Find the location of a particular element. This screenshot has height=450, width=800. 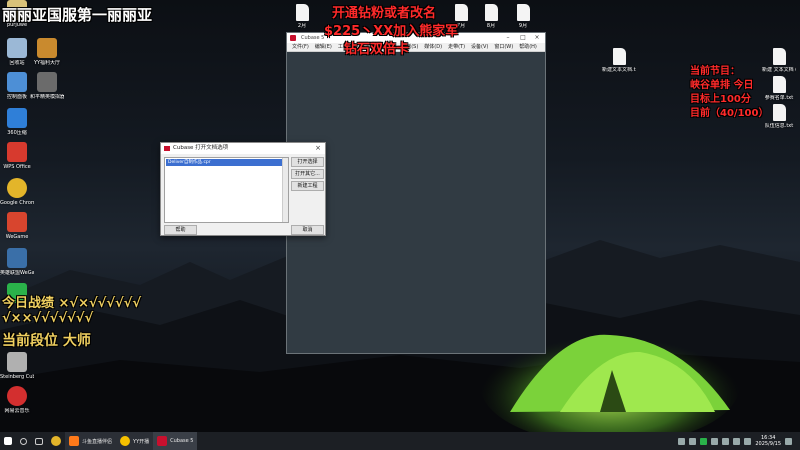

help-button: 帮助 is located at coordinates (180, 230).